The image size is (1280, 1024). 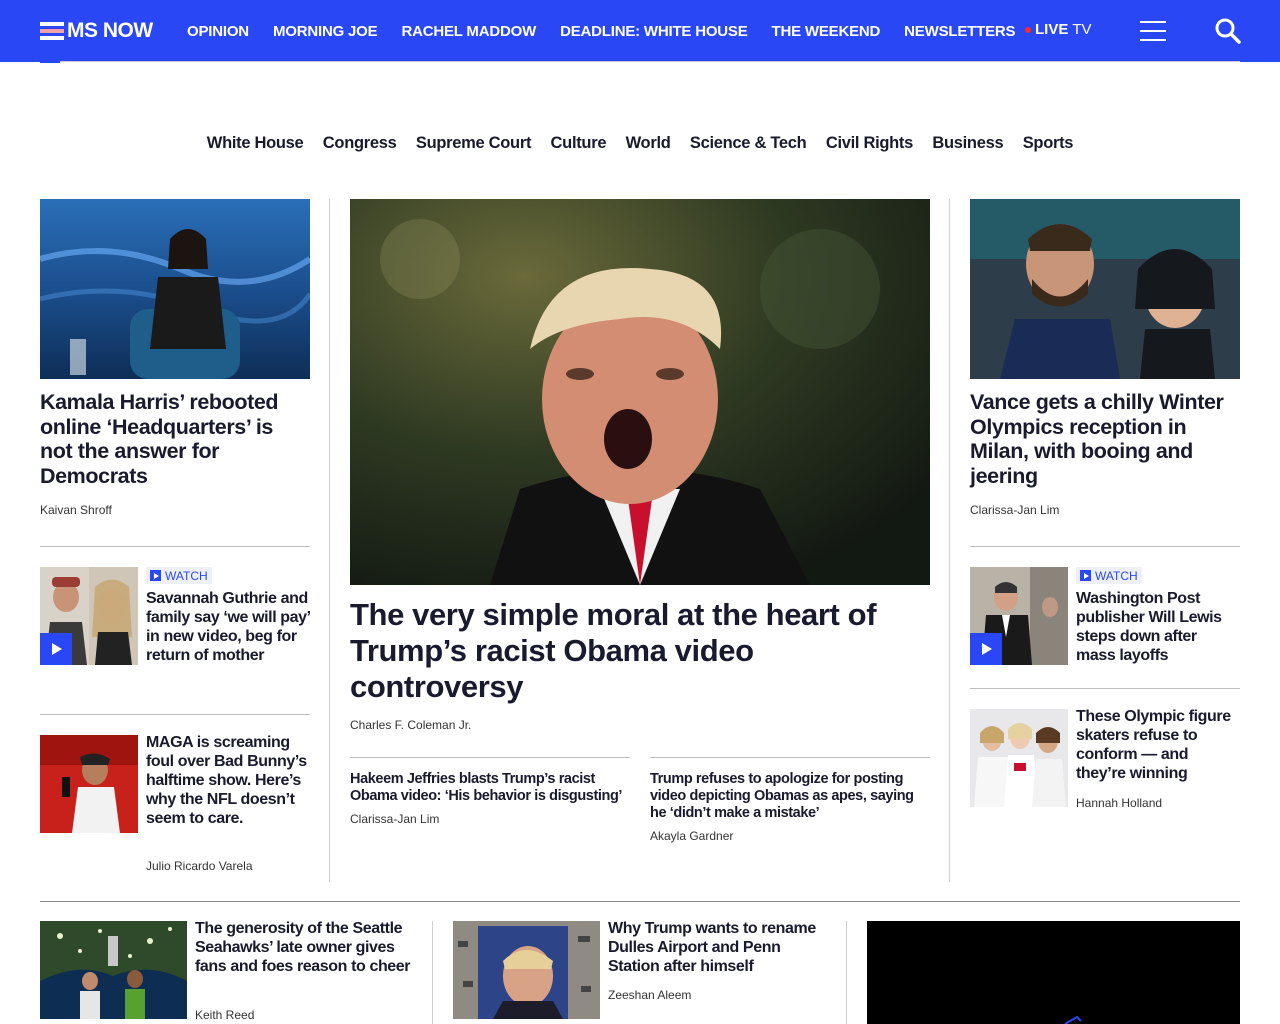 I want to click on dulles-story-image, so click(x=526, y=970).